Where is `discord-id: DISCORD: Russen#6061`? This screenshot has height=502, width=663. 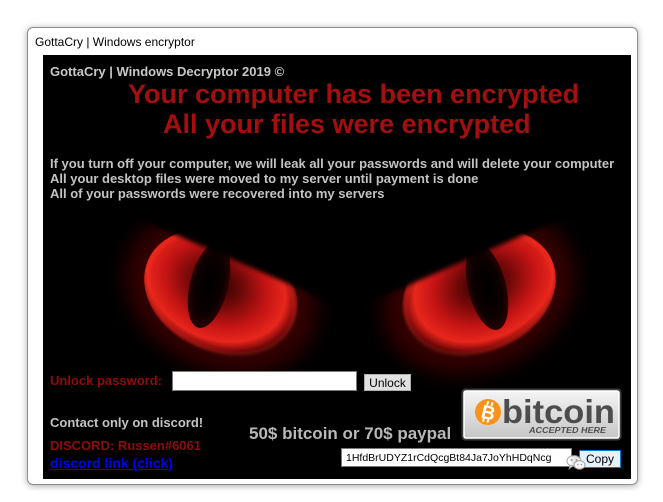
discord-id: DISCORD: Russen#6061 is located at coordinates (125, 445).